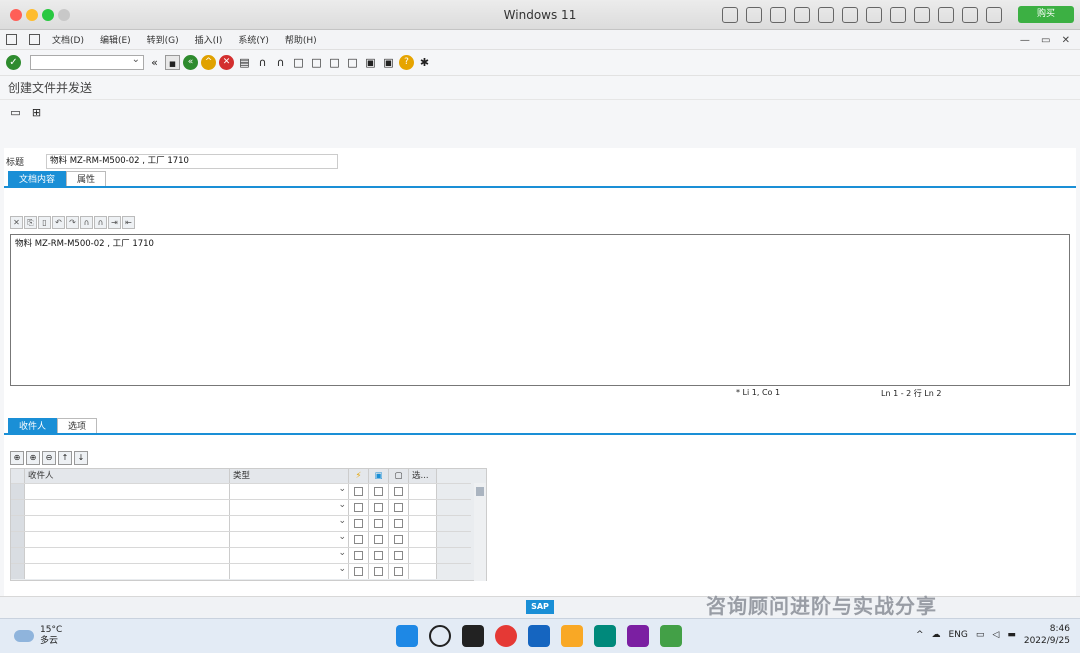  What do you see at coordinates (480, 532) in the screenshot?
I see `table-scrollbar` at bounding box center [480, 532].